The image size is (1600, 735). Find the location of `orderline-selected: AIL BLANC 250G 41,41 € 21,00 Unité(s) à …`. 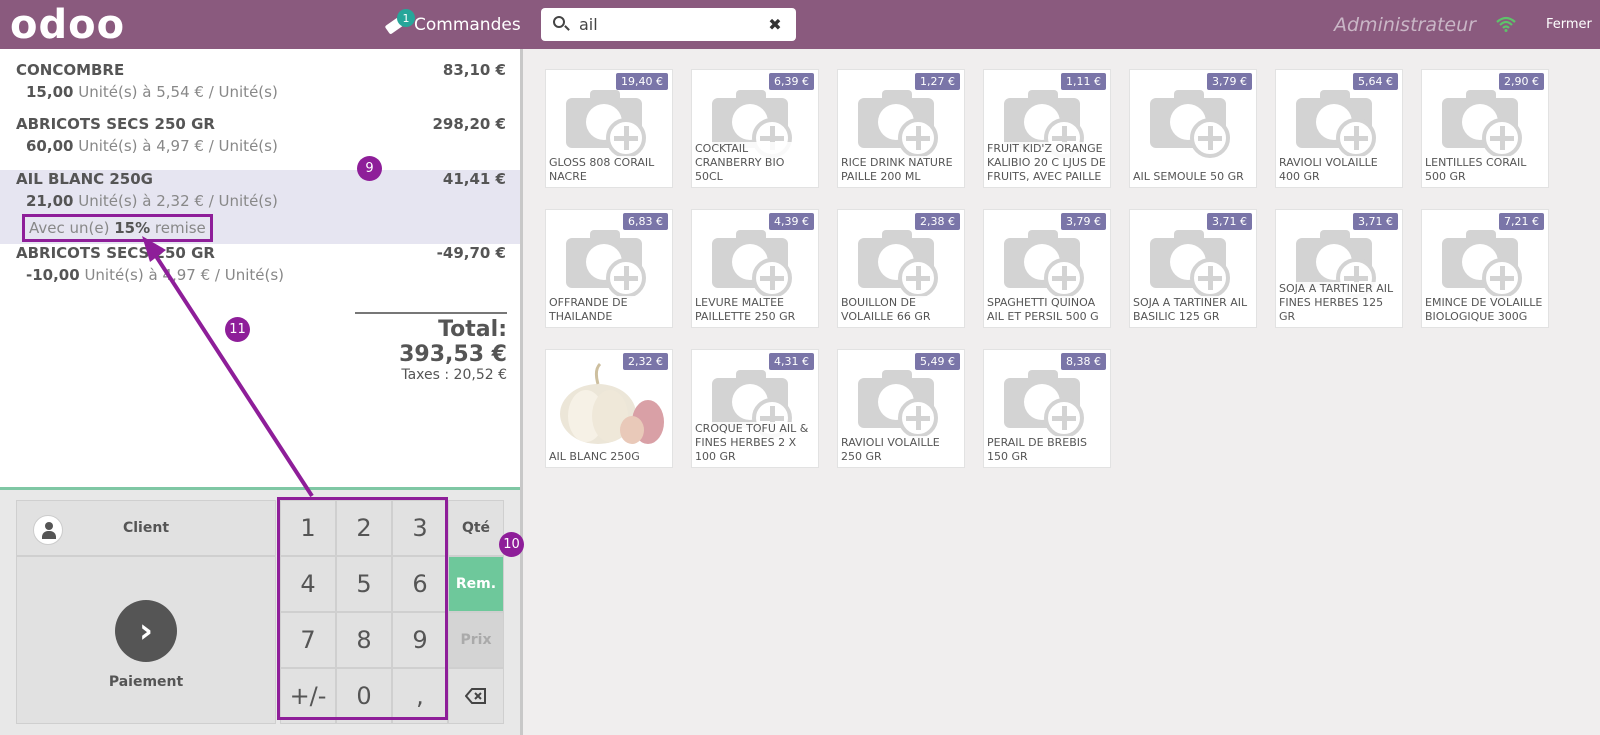

orderline-selected: AIL BLANC 250G 41,41 € 21,00 Unité(s) à … is located at coordinates (260, 207).